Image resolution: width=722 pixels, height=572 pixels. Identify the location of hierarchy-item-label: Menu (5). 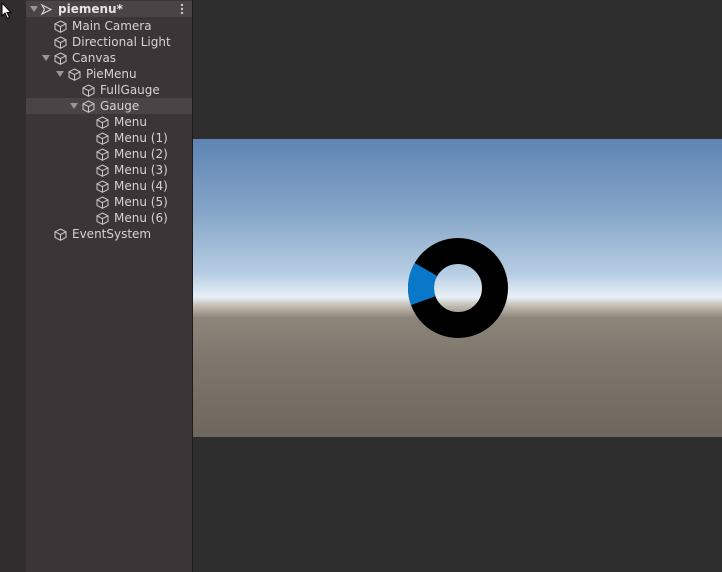
(141, 202).